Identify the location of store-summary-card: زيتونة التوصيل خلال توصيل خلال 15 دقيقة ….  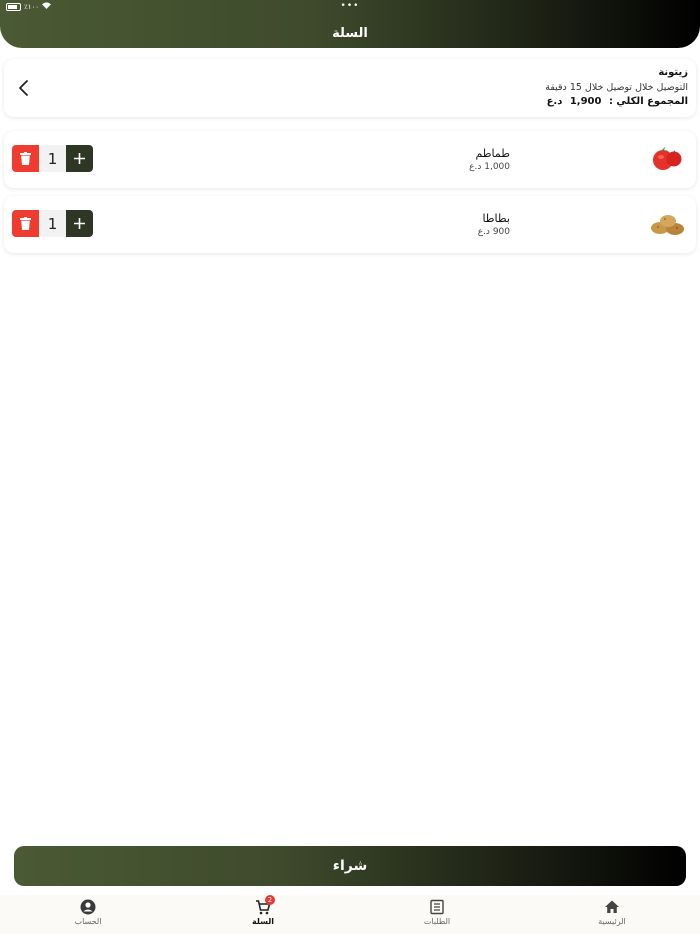
(350, 88).